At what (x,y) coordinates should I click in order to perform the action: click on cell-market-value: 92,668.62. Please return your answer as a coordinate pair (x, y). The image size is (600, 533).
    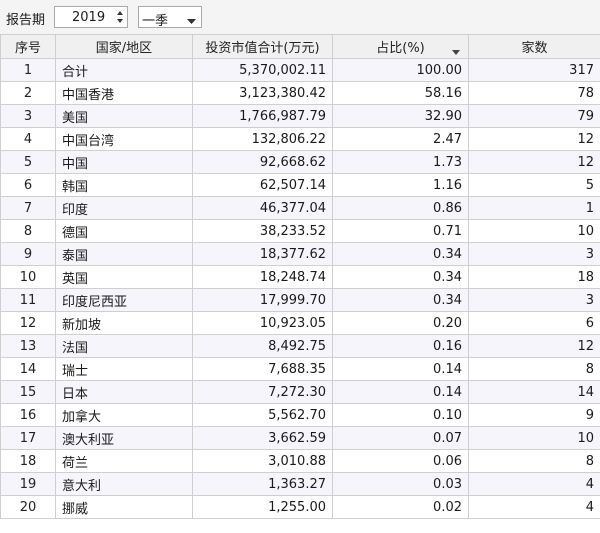
    Looking at the image, I should click on (262, 162).